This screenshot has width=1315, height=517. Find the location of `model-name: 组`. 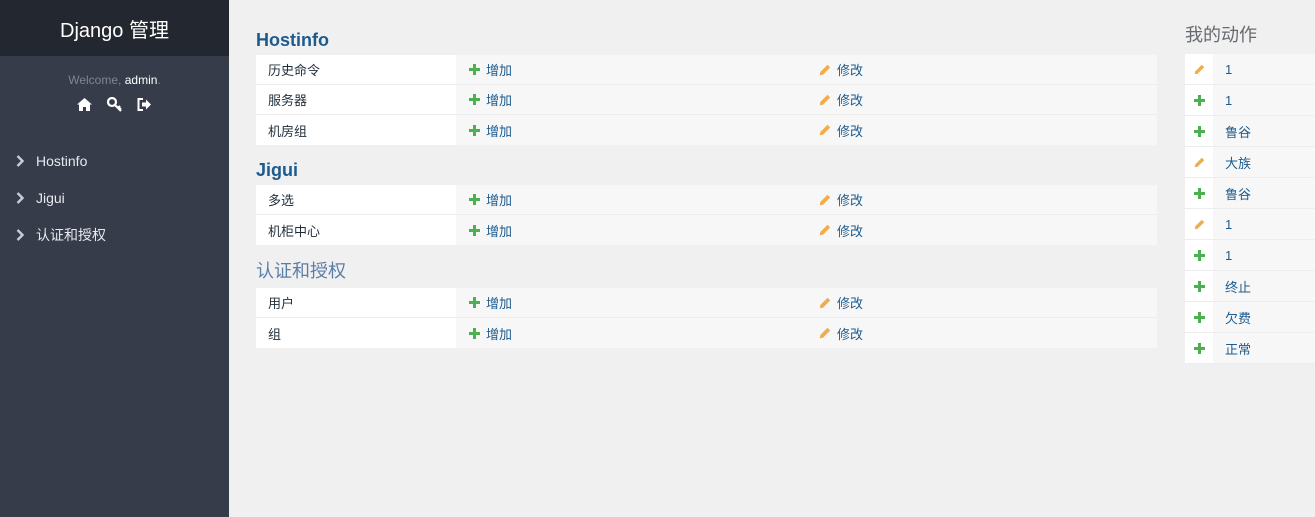

model-name: 组 is located at coordinates (356, 333).